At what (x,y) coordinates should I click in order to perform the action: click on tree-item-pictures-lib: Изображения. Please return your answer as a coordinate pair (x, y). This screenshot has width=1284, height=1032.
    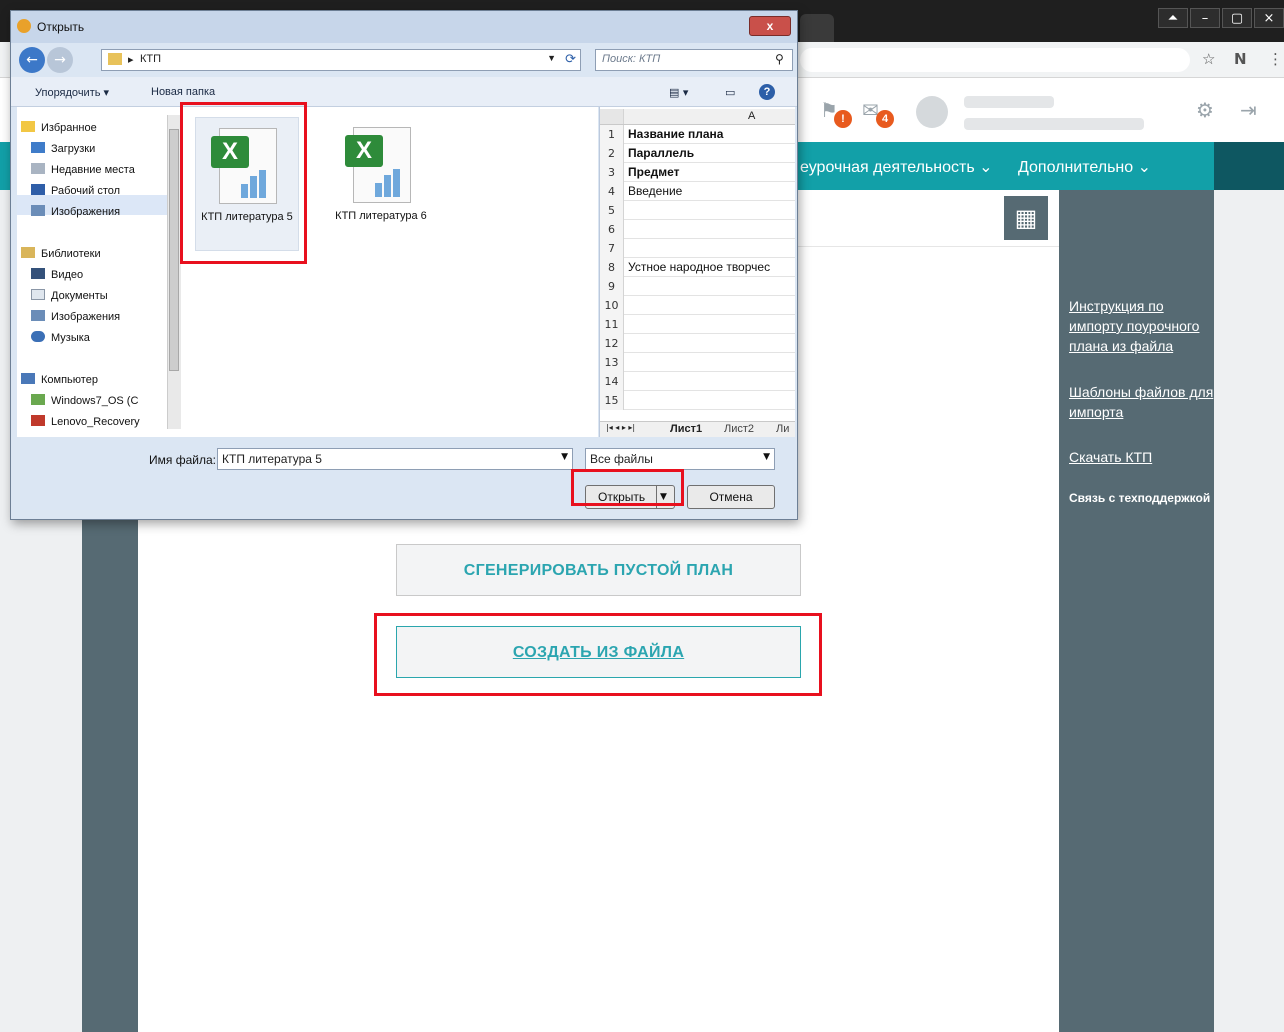
    Looking at the image, I should click on (75, 316).